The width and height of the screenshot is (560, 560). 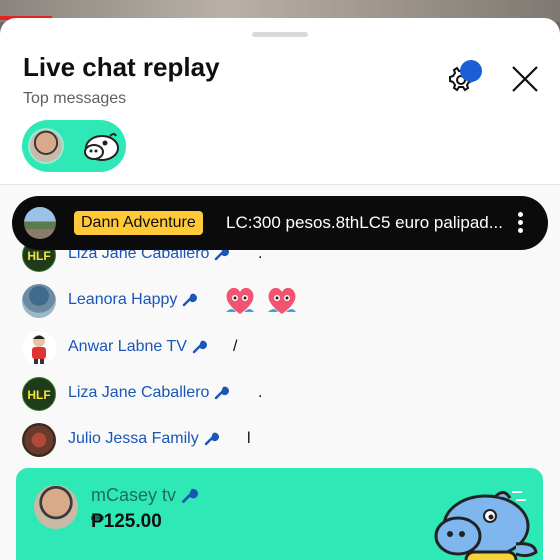 I want to click on more-vertical-icon, so click(x=520, y=223).